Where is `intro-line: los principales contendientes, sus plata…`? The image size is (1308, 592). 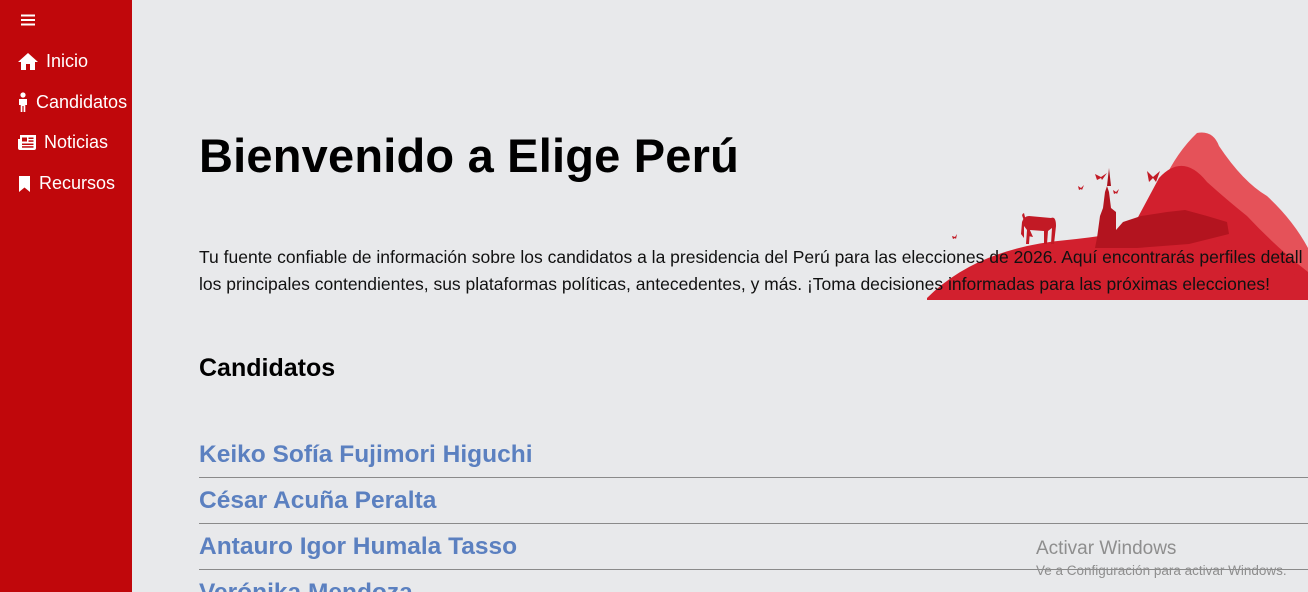 intro-line: los principales contendientes, sus plata… is located at coordinates (734, 284).